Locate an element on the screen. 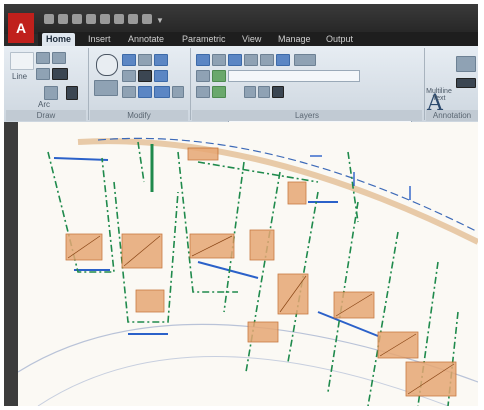 This screenshot has height=410, width=484. save-as-icon is located at coordinates (91, 19).